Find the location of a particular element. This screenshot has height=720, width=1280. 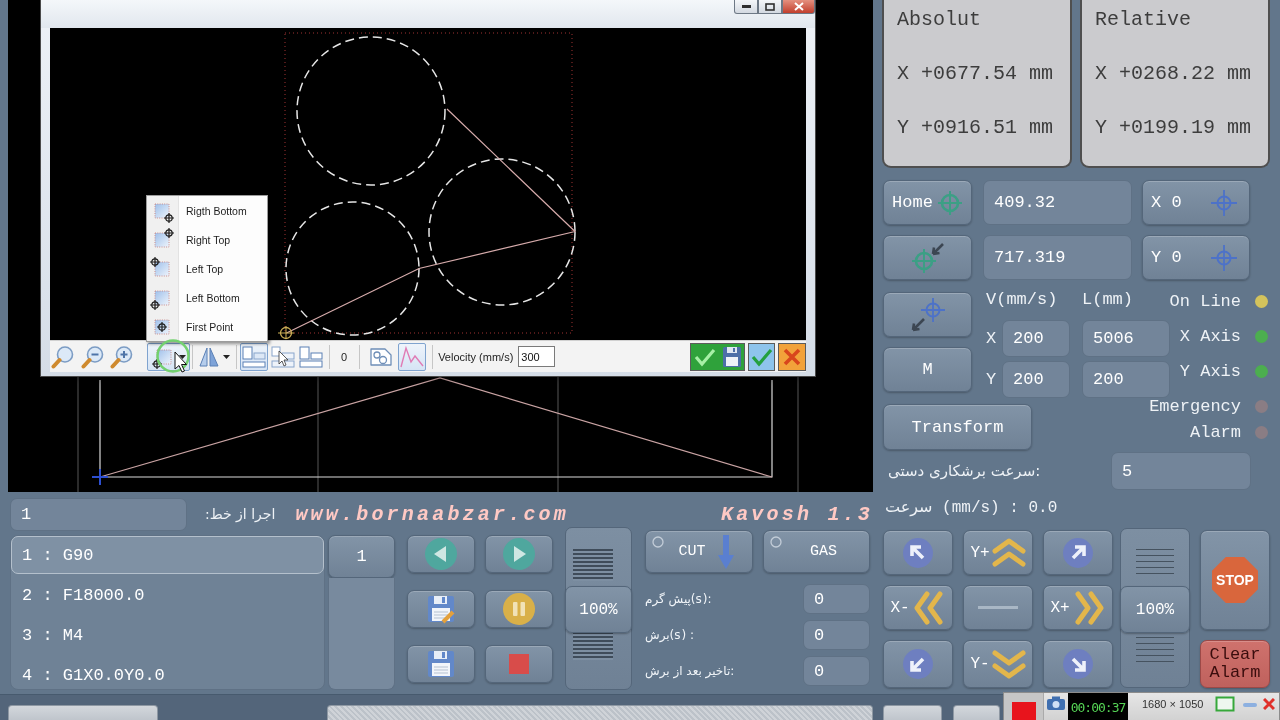

save-edit-icon is located at coordinates (441, 609).